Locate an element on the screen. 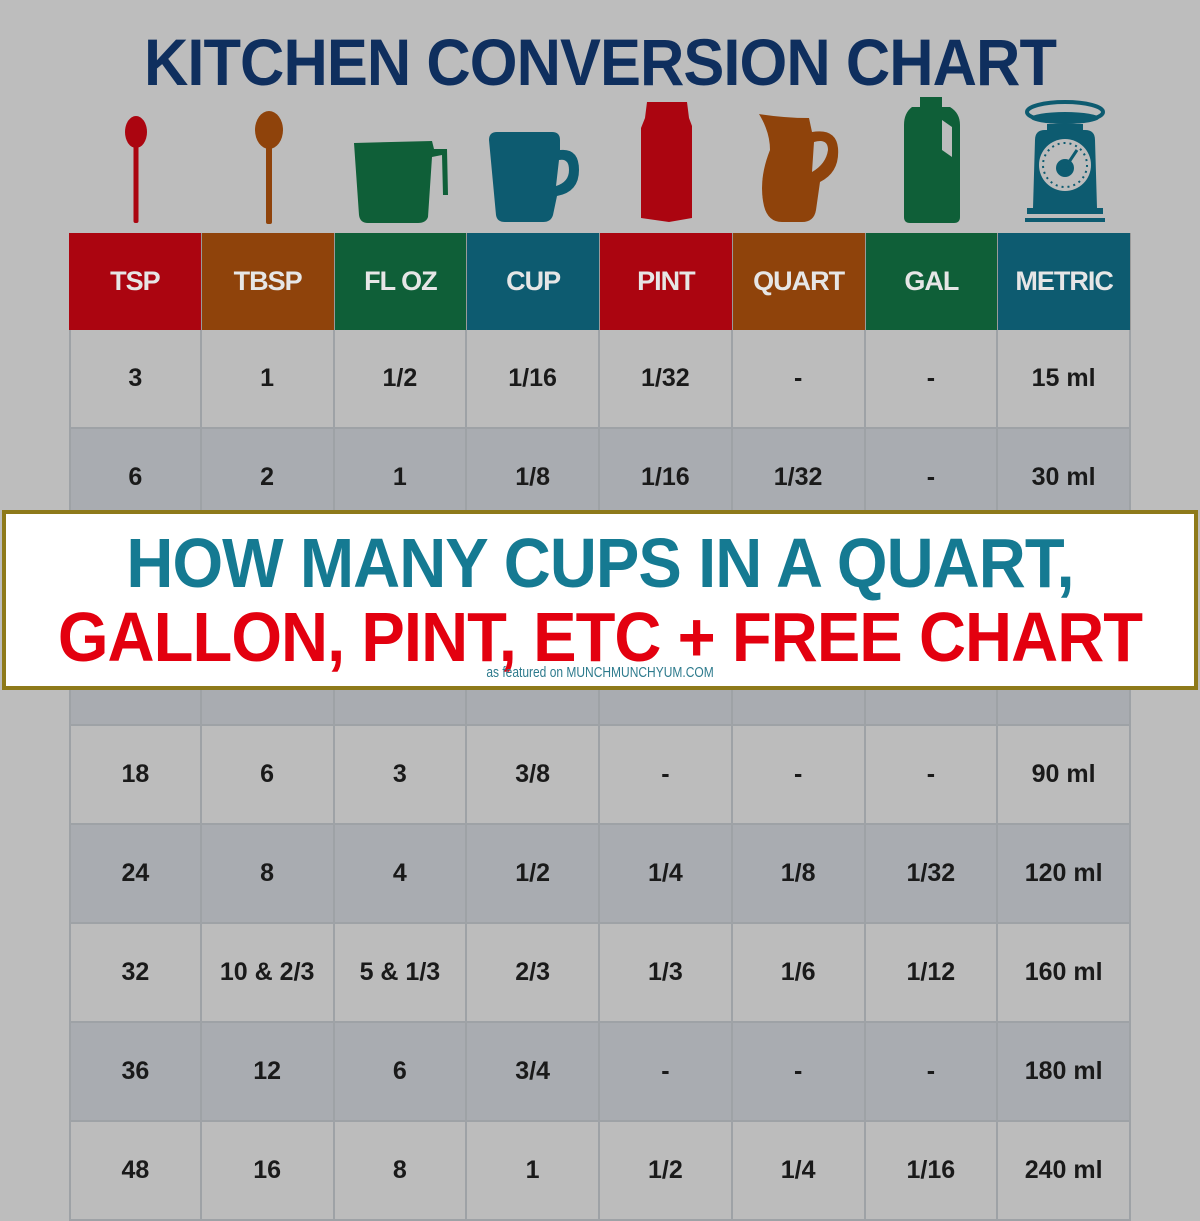 This screenshot has height=1221, width=1200. table-cell: 1/6 is located at coordinates (799, 973).